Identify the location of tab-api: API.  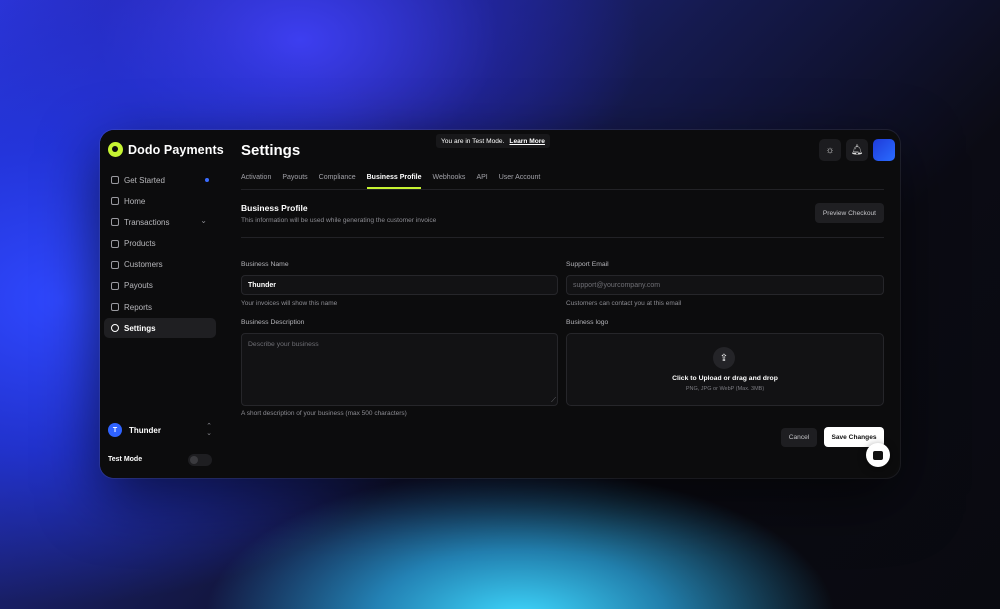
(481, 181).